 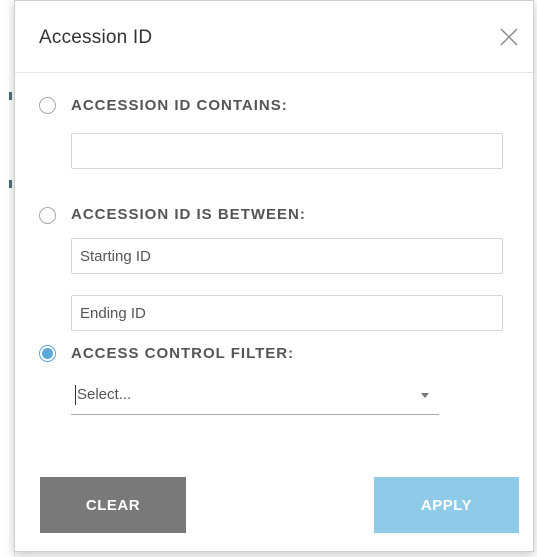 I want to click on option-label-accession-between: ACCESSION ID IS BETWEEN:, so click(x=188, y=214).